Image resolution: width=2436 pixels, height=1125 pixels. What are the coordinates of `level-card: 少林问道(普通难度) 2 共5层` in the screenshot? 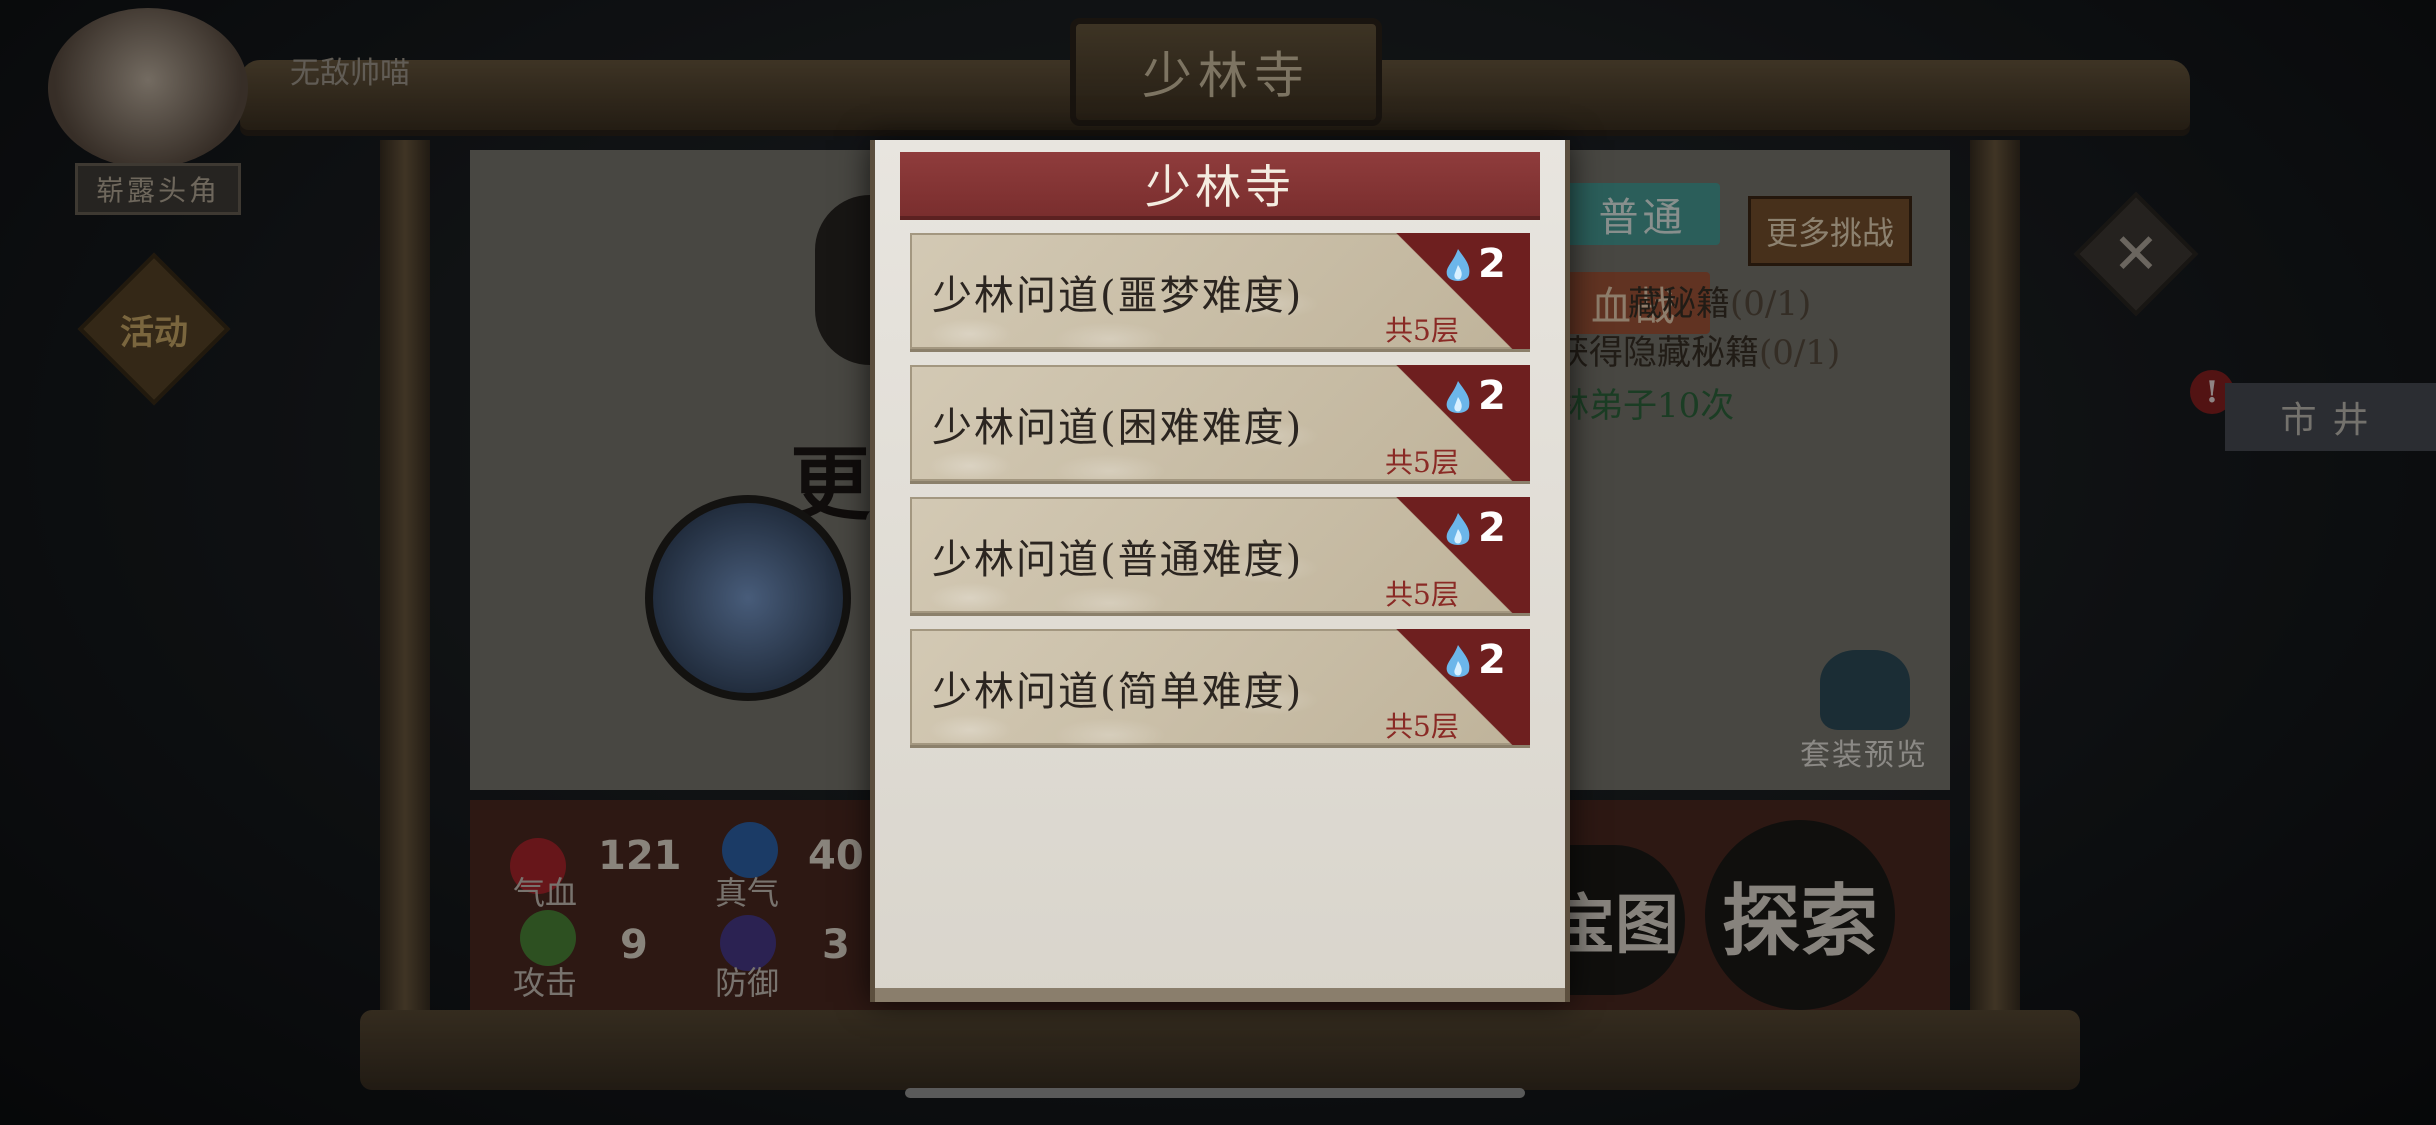 It's located at (1220, 555).